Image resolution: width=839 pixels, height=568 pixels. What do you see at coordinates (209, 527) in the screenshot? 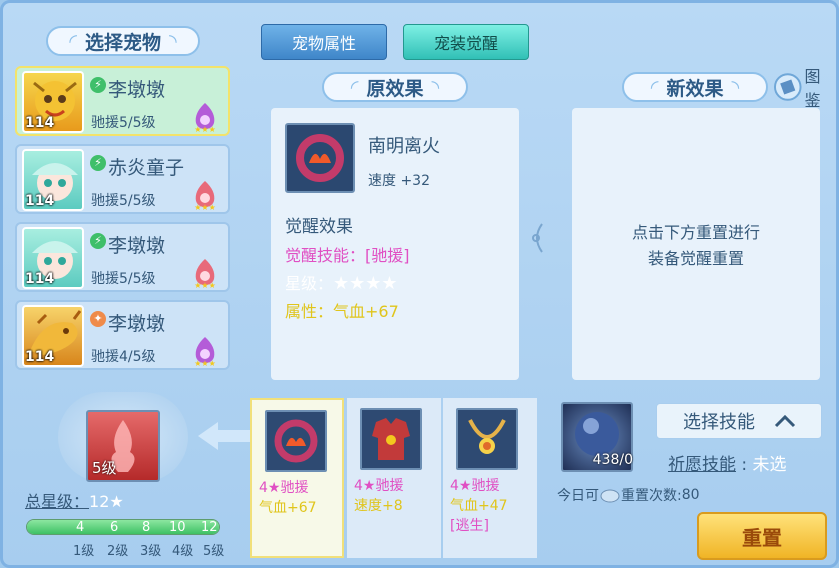
I see `tick-label: 12` at bounding box center [209, 527].